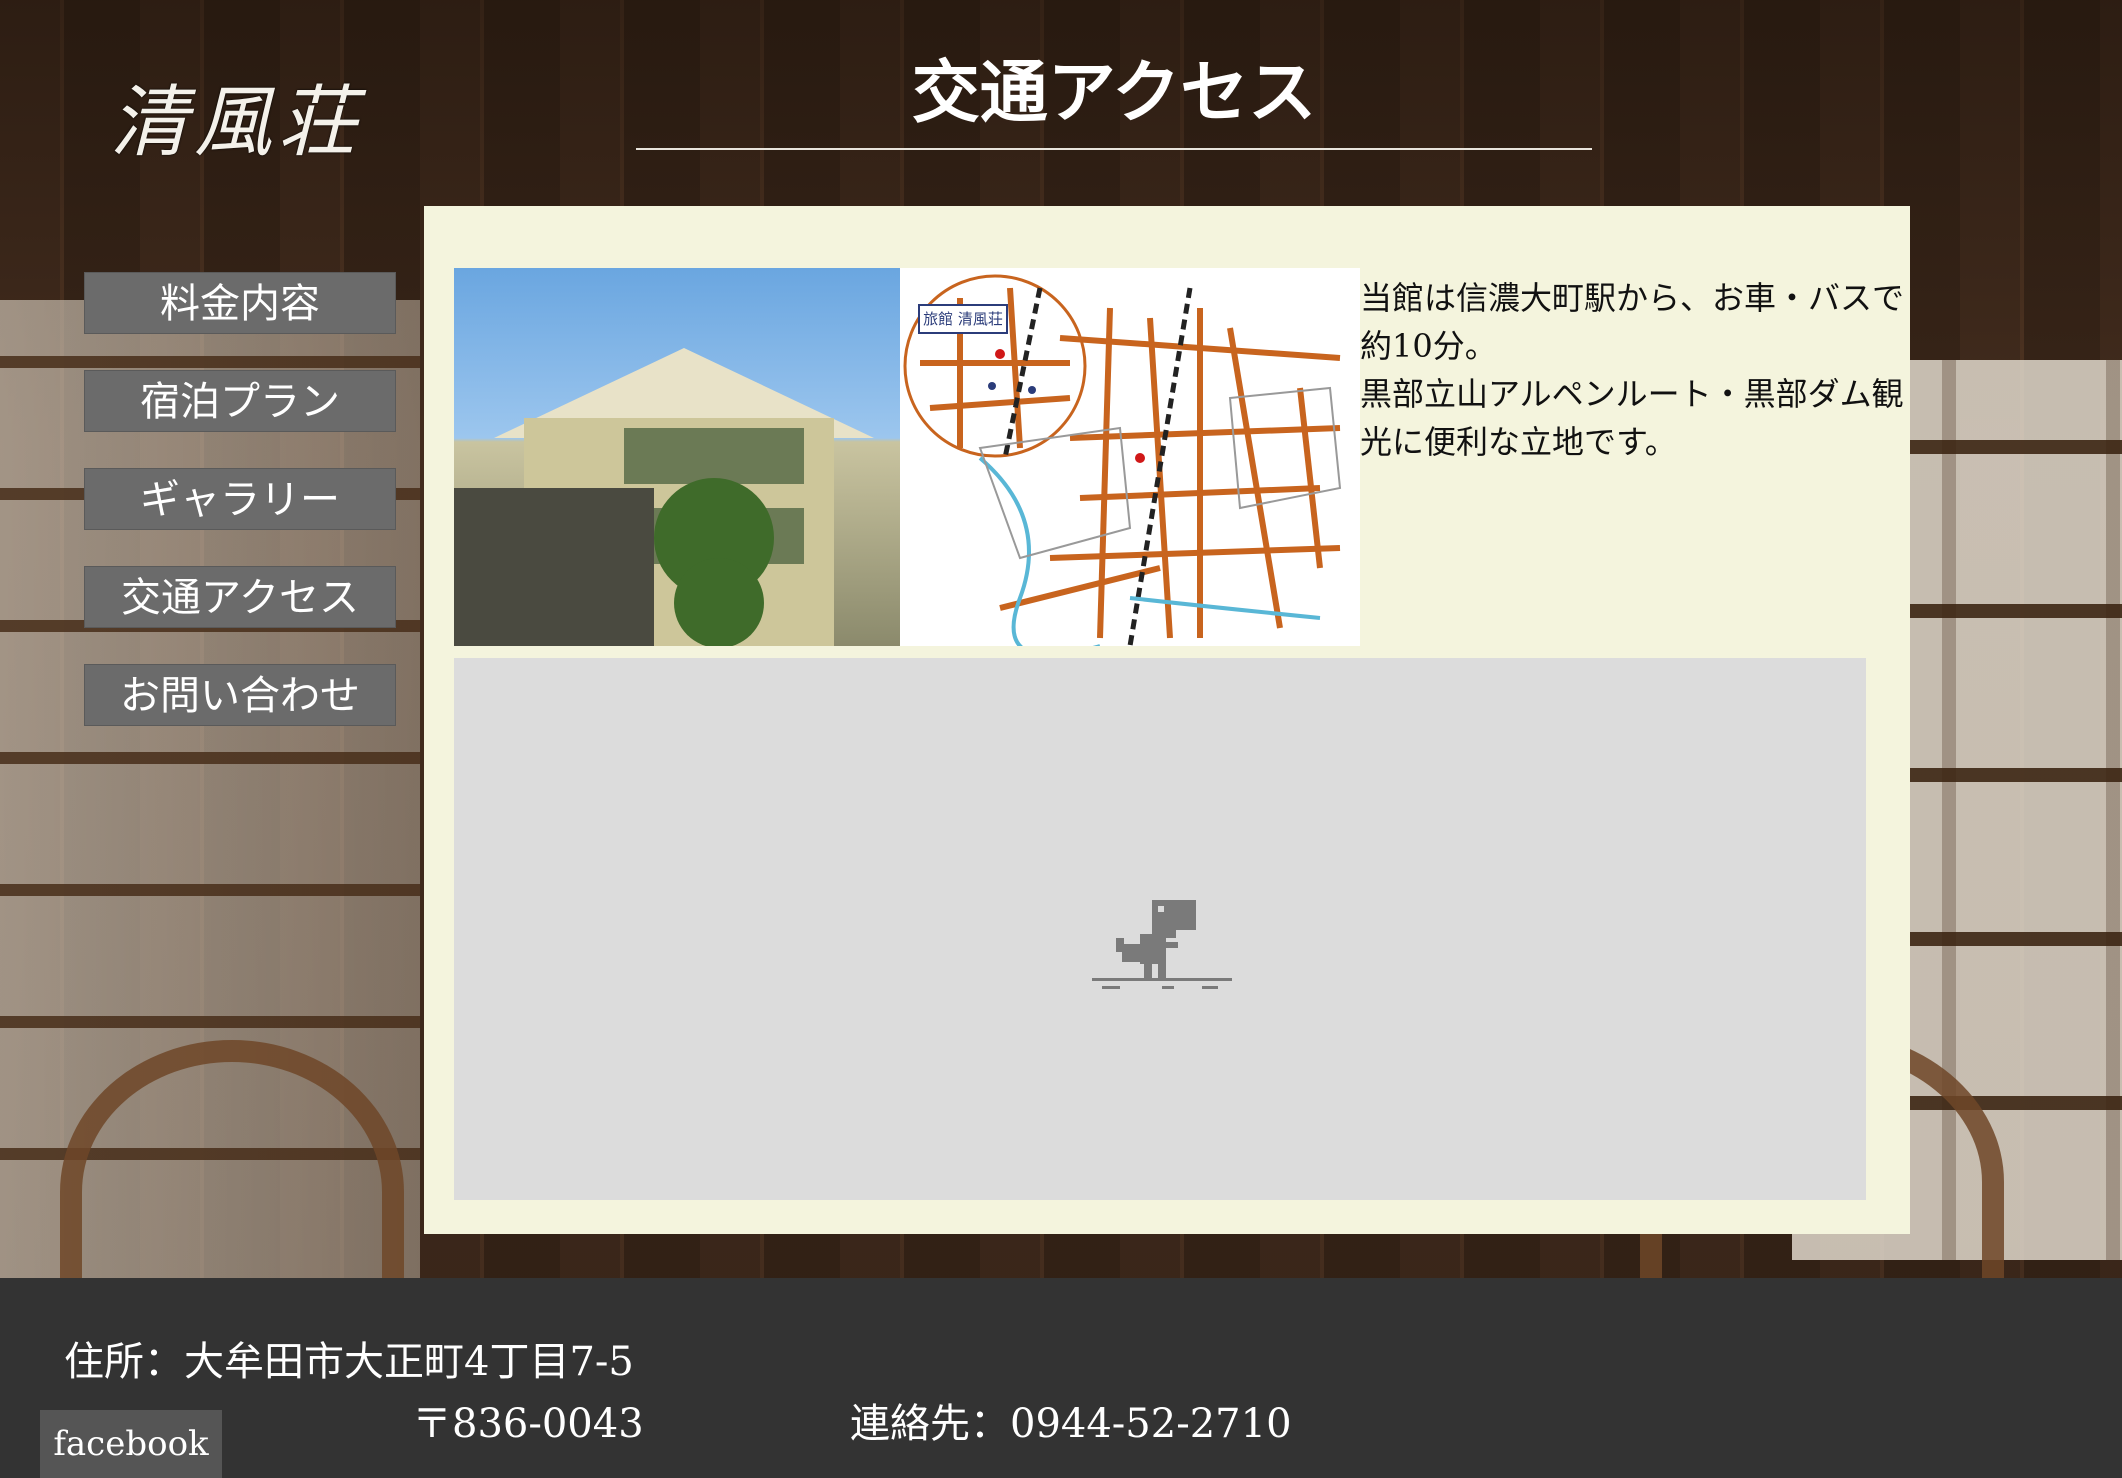  I want to click on map-ryokan-label: 旅館 清風荘, so click(963, 319).